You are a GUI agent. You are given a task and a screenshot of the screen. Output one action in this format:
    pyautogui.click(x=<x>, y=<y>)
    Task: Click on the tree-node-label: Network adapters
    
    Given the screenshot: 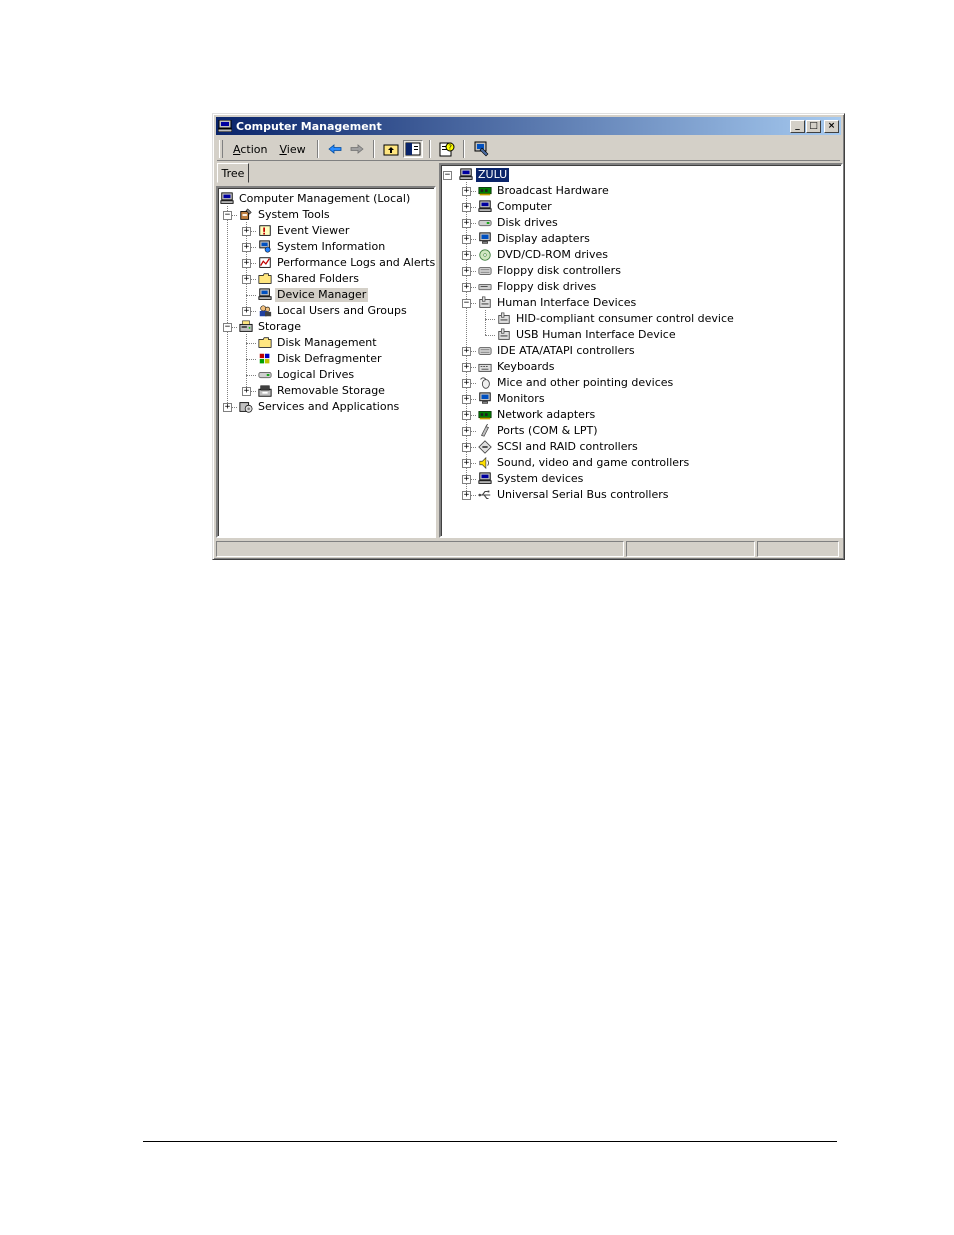 What is the action you would take?
    pyautogui.click(x=546, y=414)
    